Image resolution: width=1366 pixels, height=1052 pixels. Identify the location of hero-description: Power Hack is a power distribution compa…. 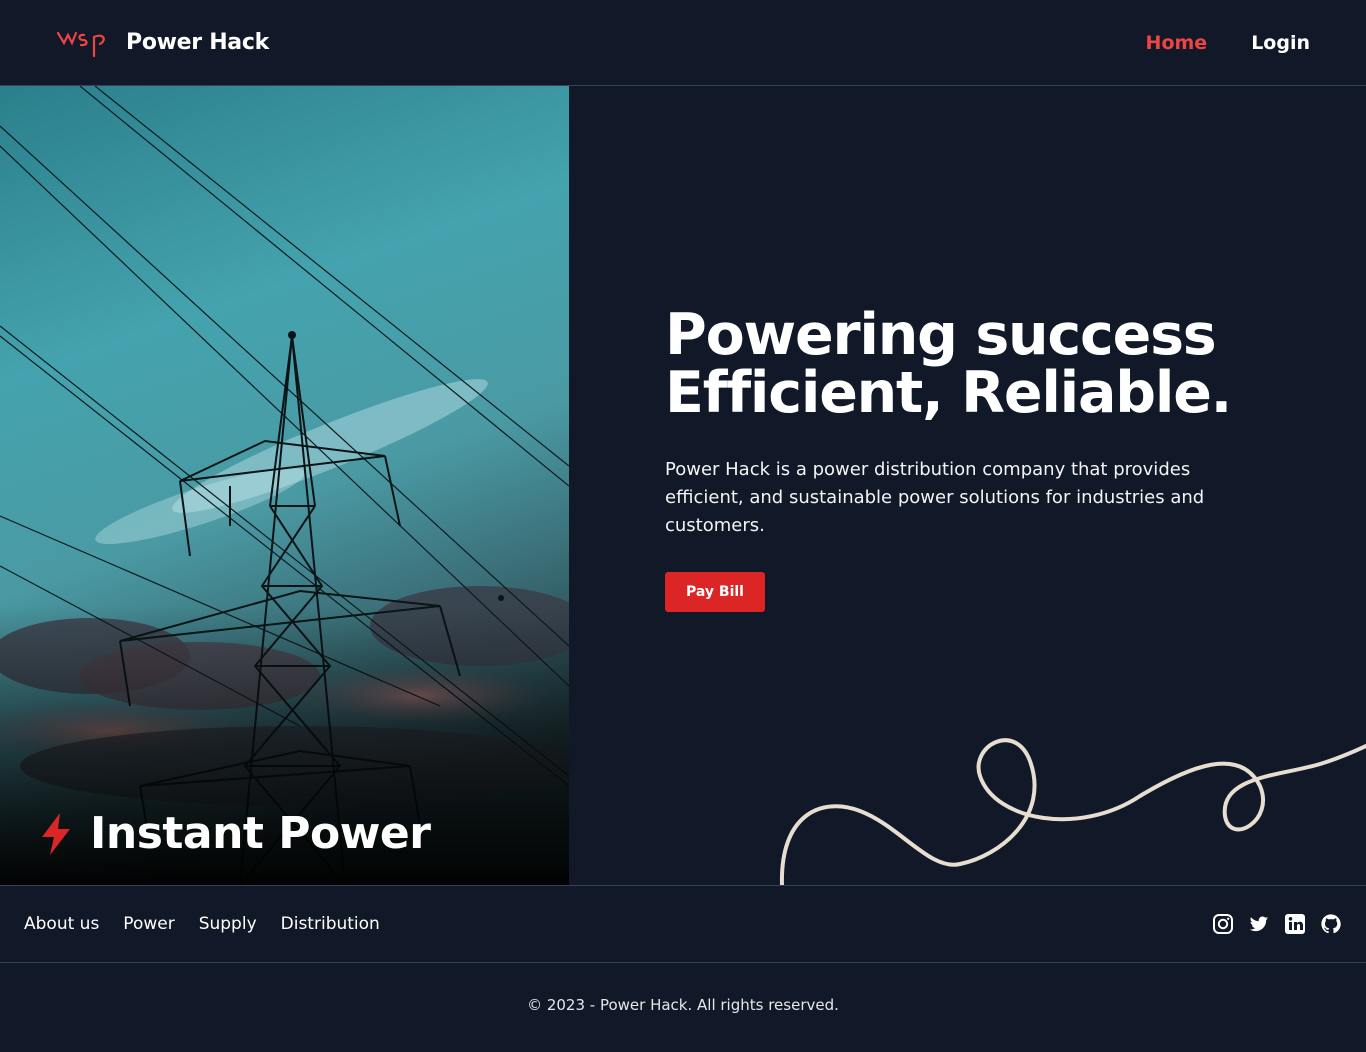
(935, 497).